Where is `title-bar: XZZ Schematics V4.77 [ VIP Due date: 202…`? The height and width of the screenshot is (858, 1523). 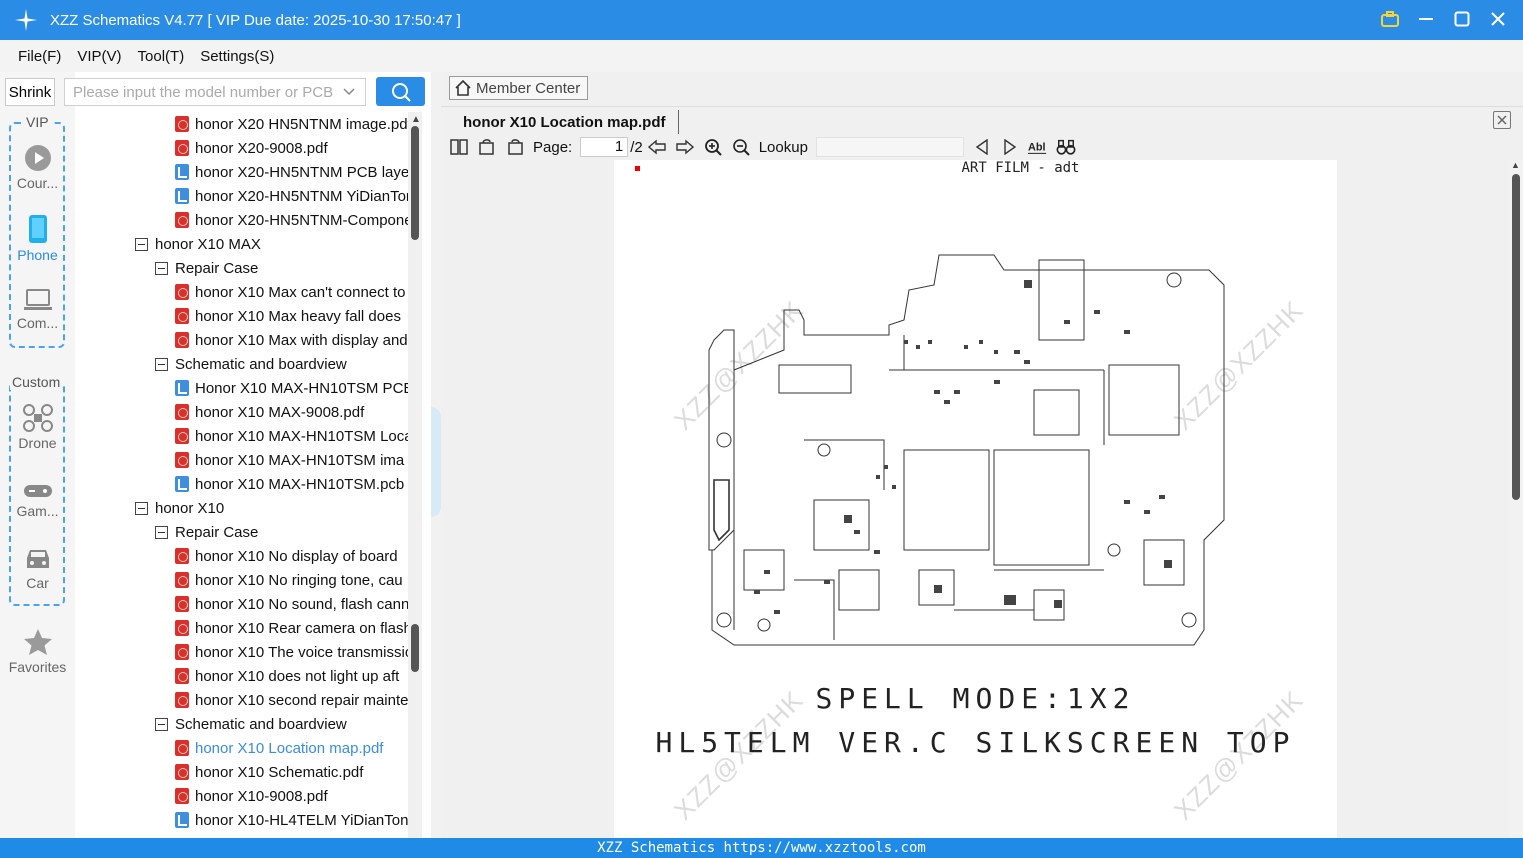
title-bar: XZZ Schematics V4.77 [ VIP Due date: 202… is located at coordinates (761, 20).